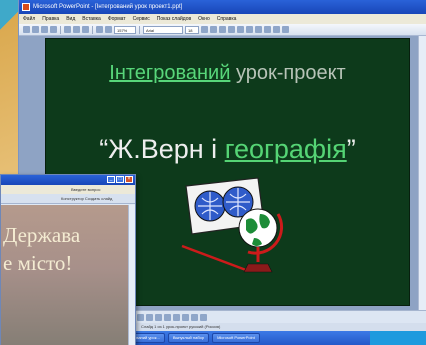 This screenshot has height=345, width=426. What do you see at coordinates (261, 240) in the screenshot?
I see `globe-icon` at bounding box center [261, 240].